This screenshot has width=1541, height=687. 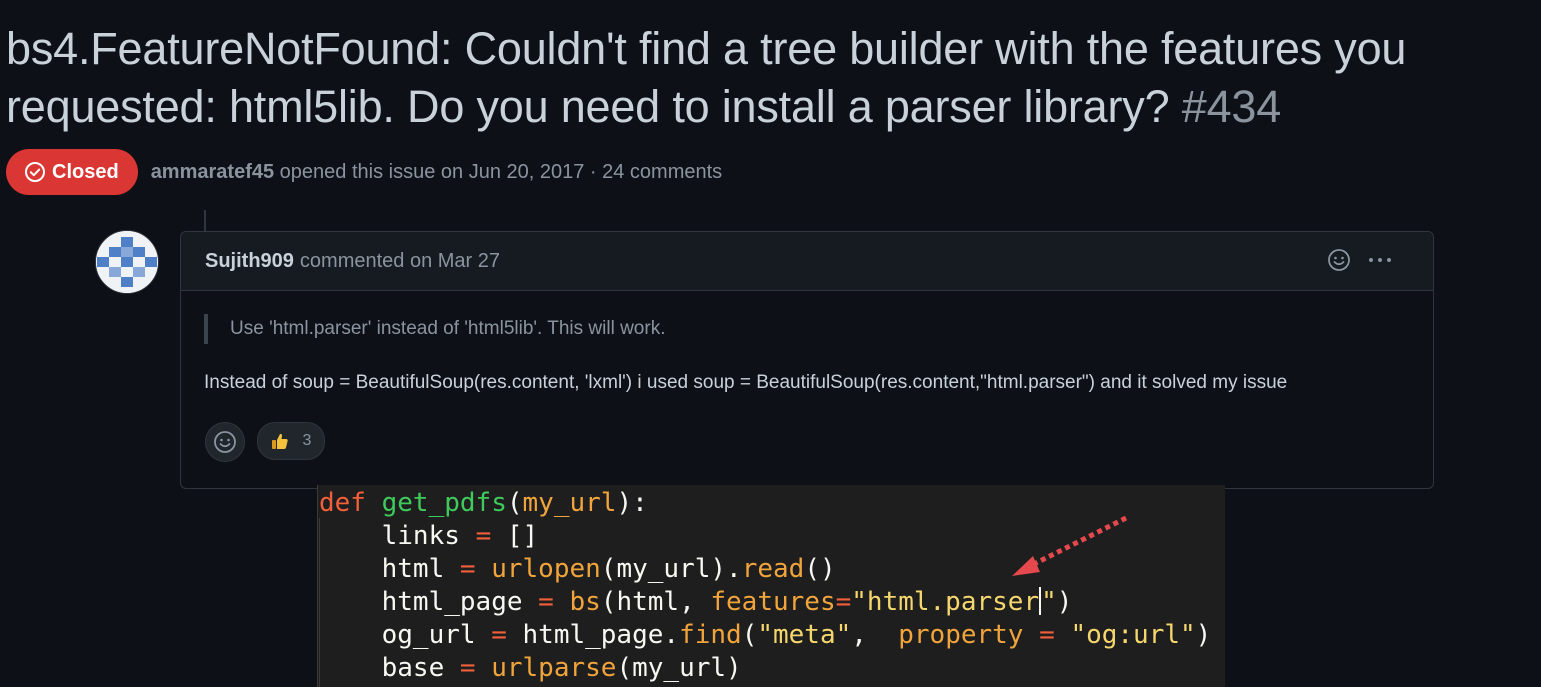 What do you see at coordinates (400, 261) in the screenshot?
I see `comment-timestamp: commented on Mar 27` at bounding box center [400, 261].